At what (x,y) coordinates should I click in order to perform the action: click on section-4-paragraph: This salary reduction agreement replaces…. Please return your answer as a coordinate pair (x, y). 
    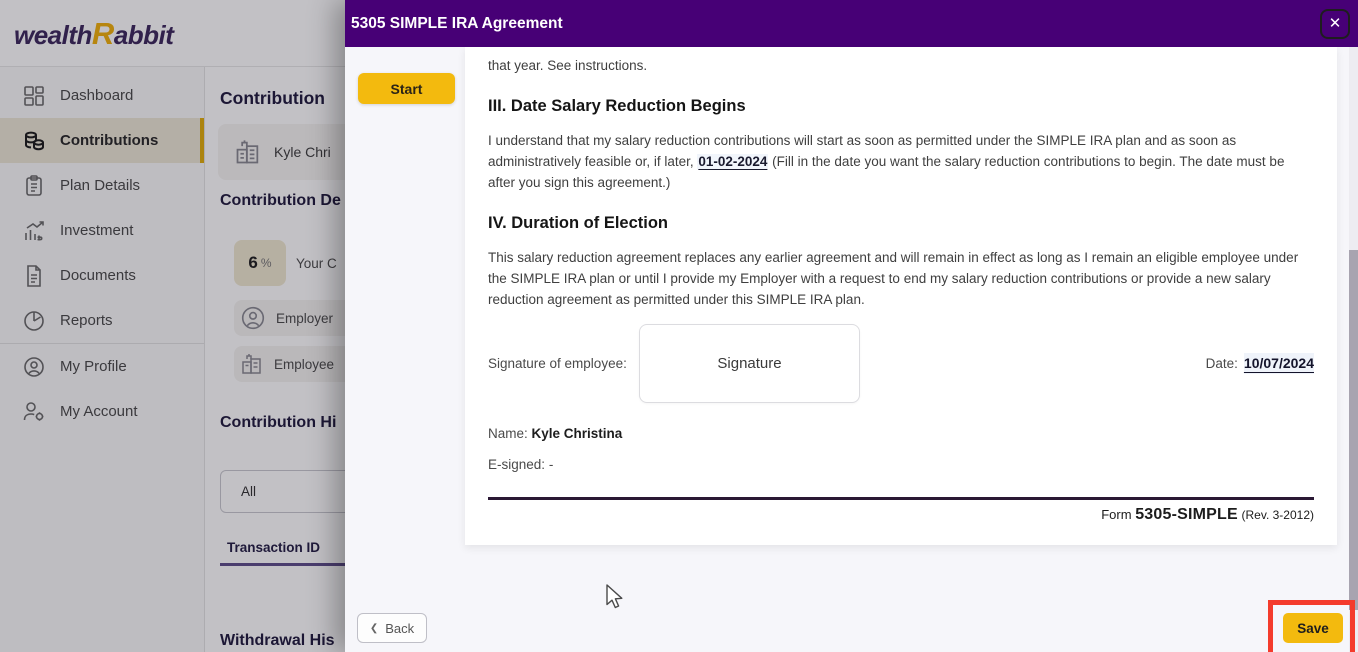
    Looking at the image, I should click on (893, 278).